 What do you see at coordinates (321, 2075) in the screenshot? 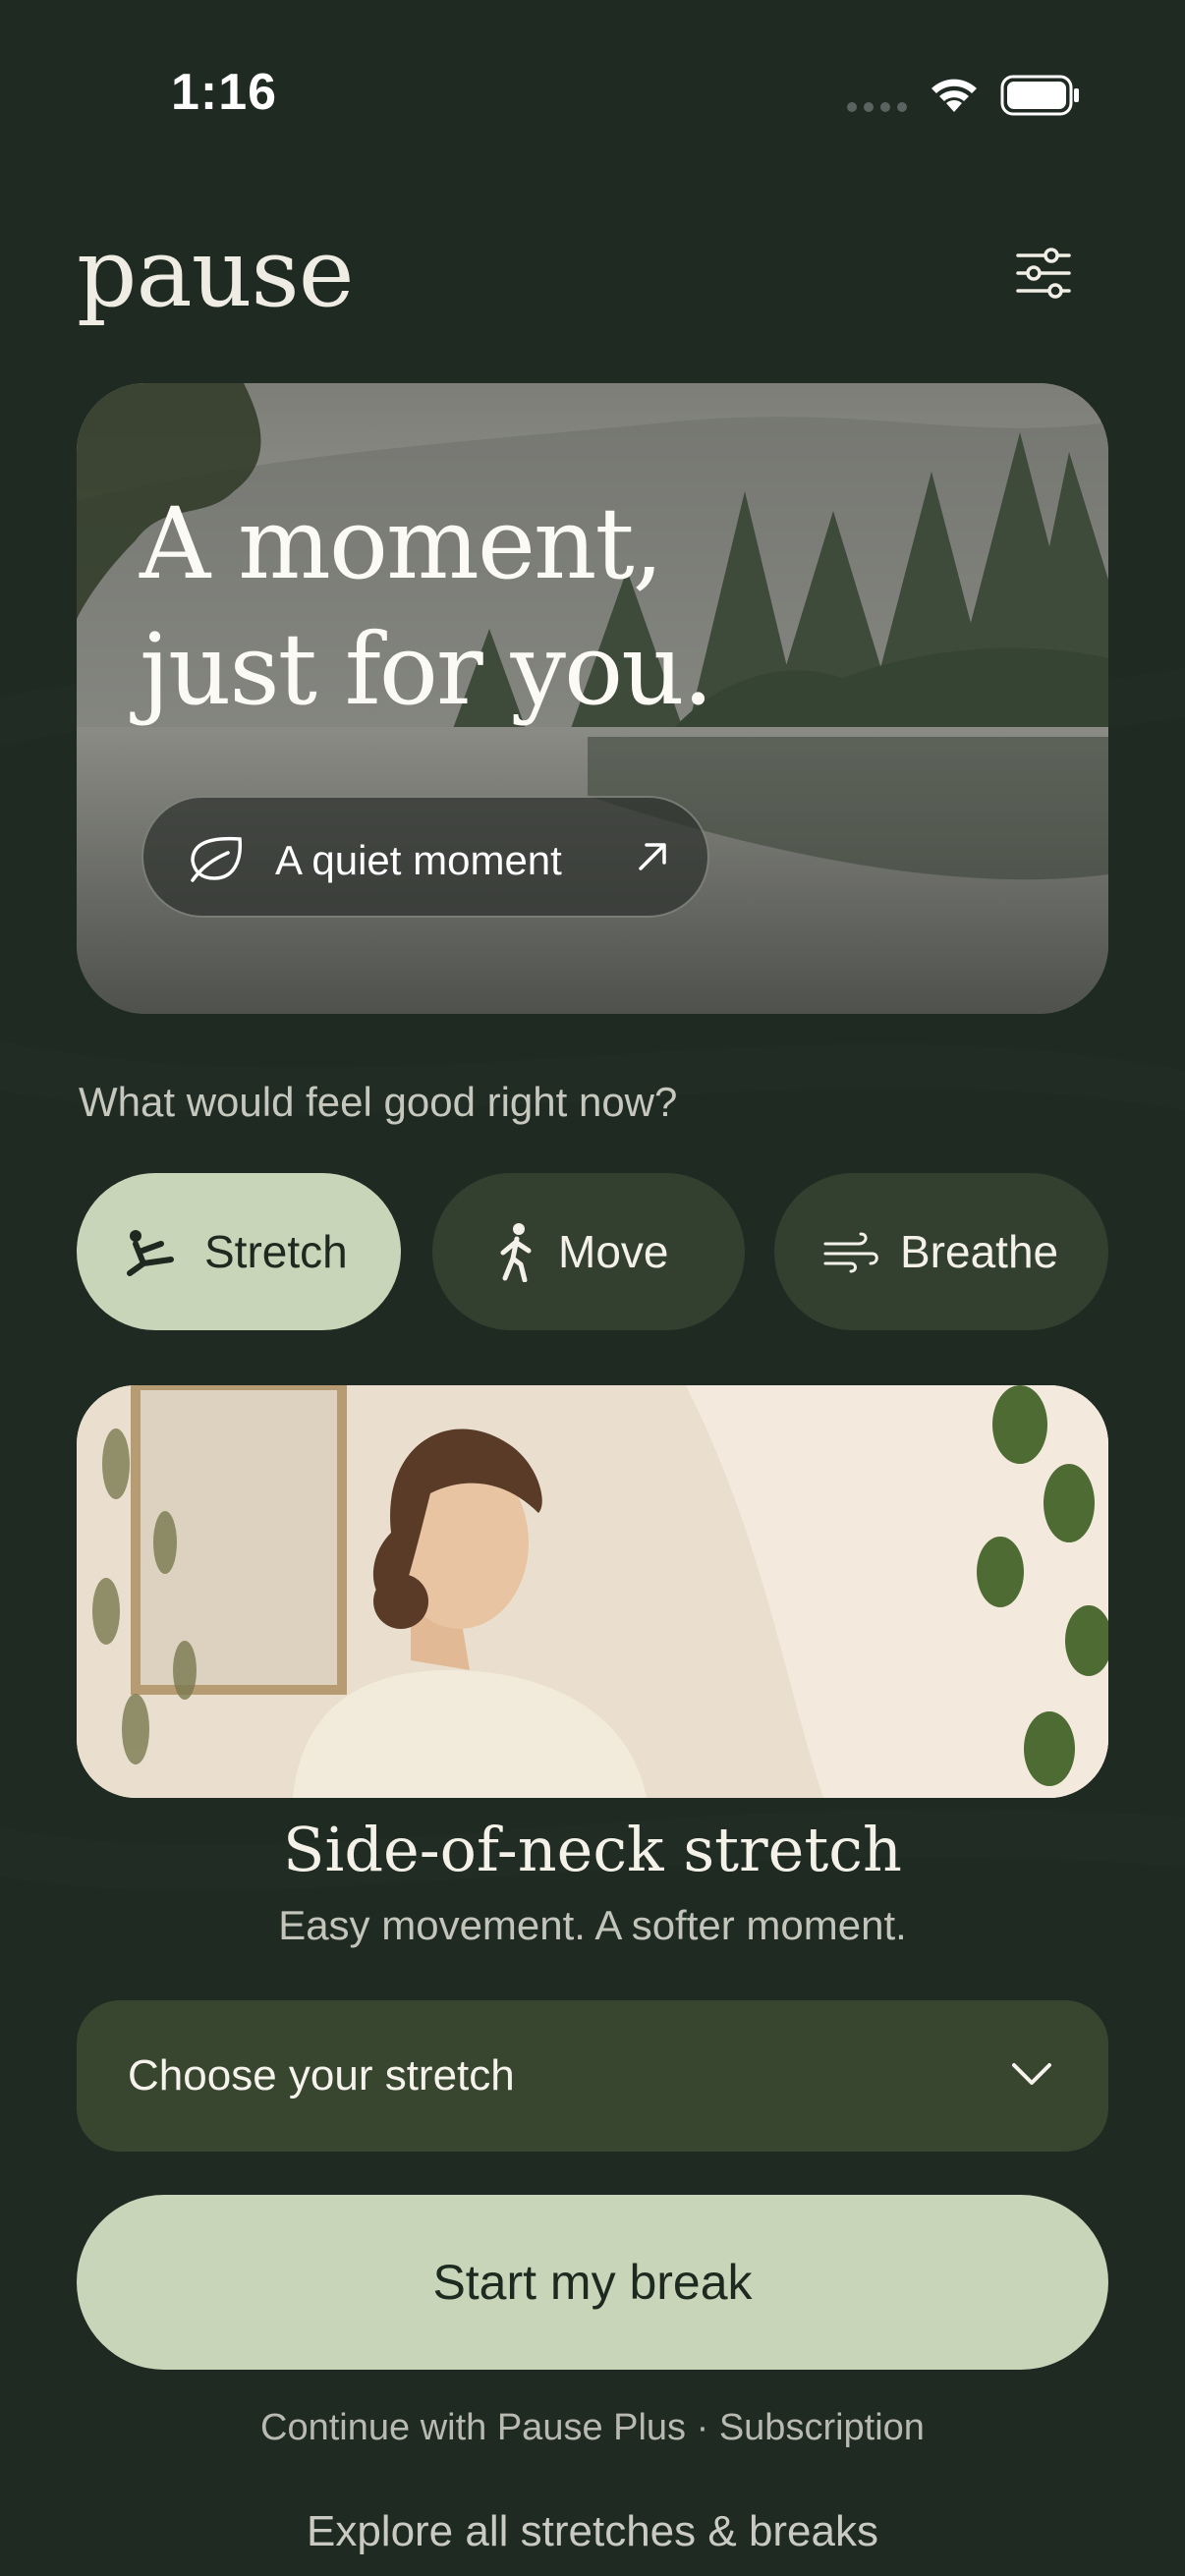
I see `dropdown-label: Choose your stretch` at bounding box center [321, 2075].